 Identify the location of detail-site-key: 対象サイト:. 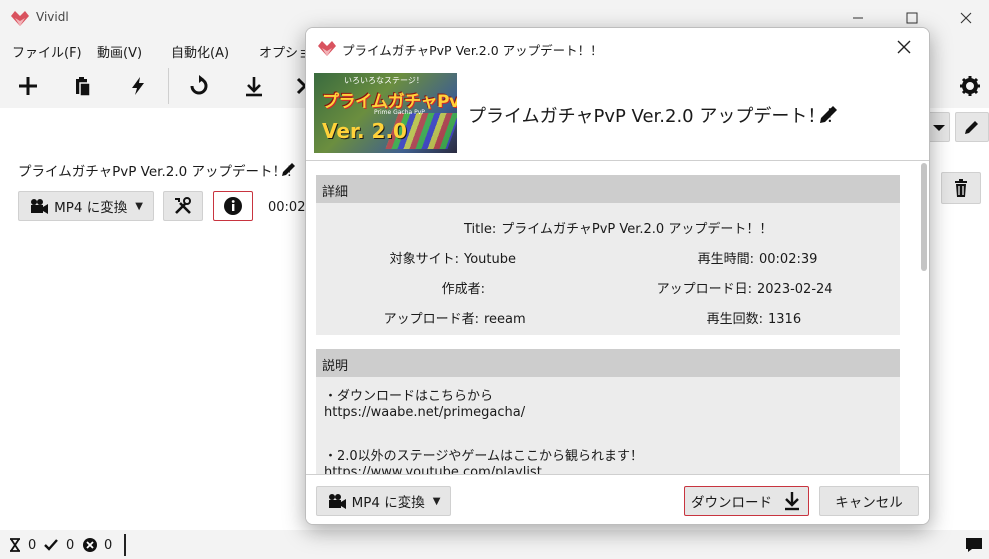
(424, 259).